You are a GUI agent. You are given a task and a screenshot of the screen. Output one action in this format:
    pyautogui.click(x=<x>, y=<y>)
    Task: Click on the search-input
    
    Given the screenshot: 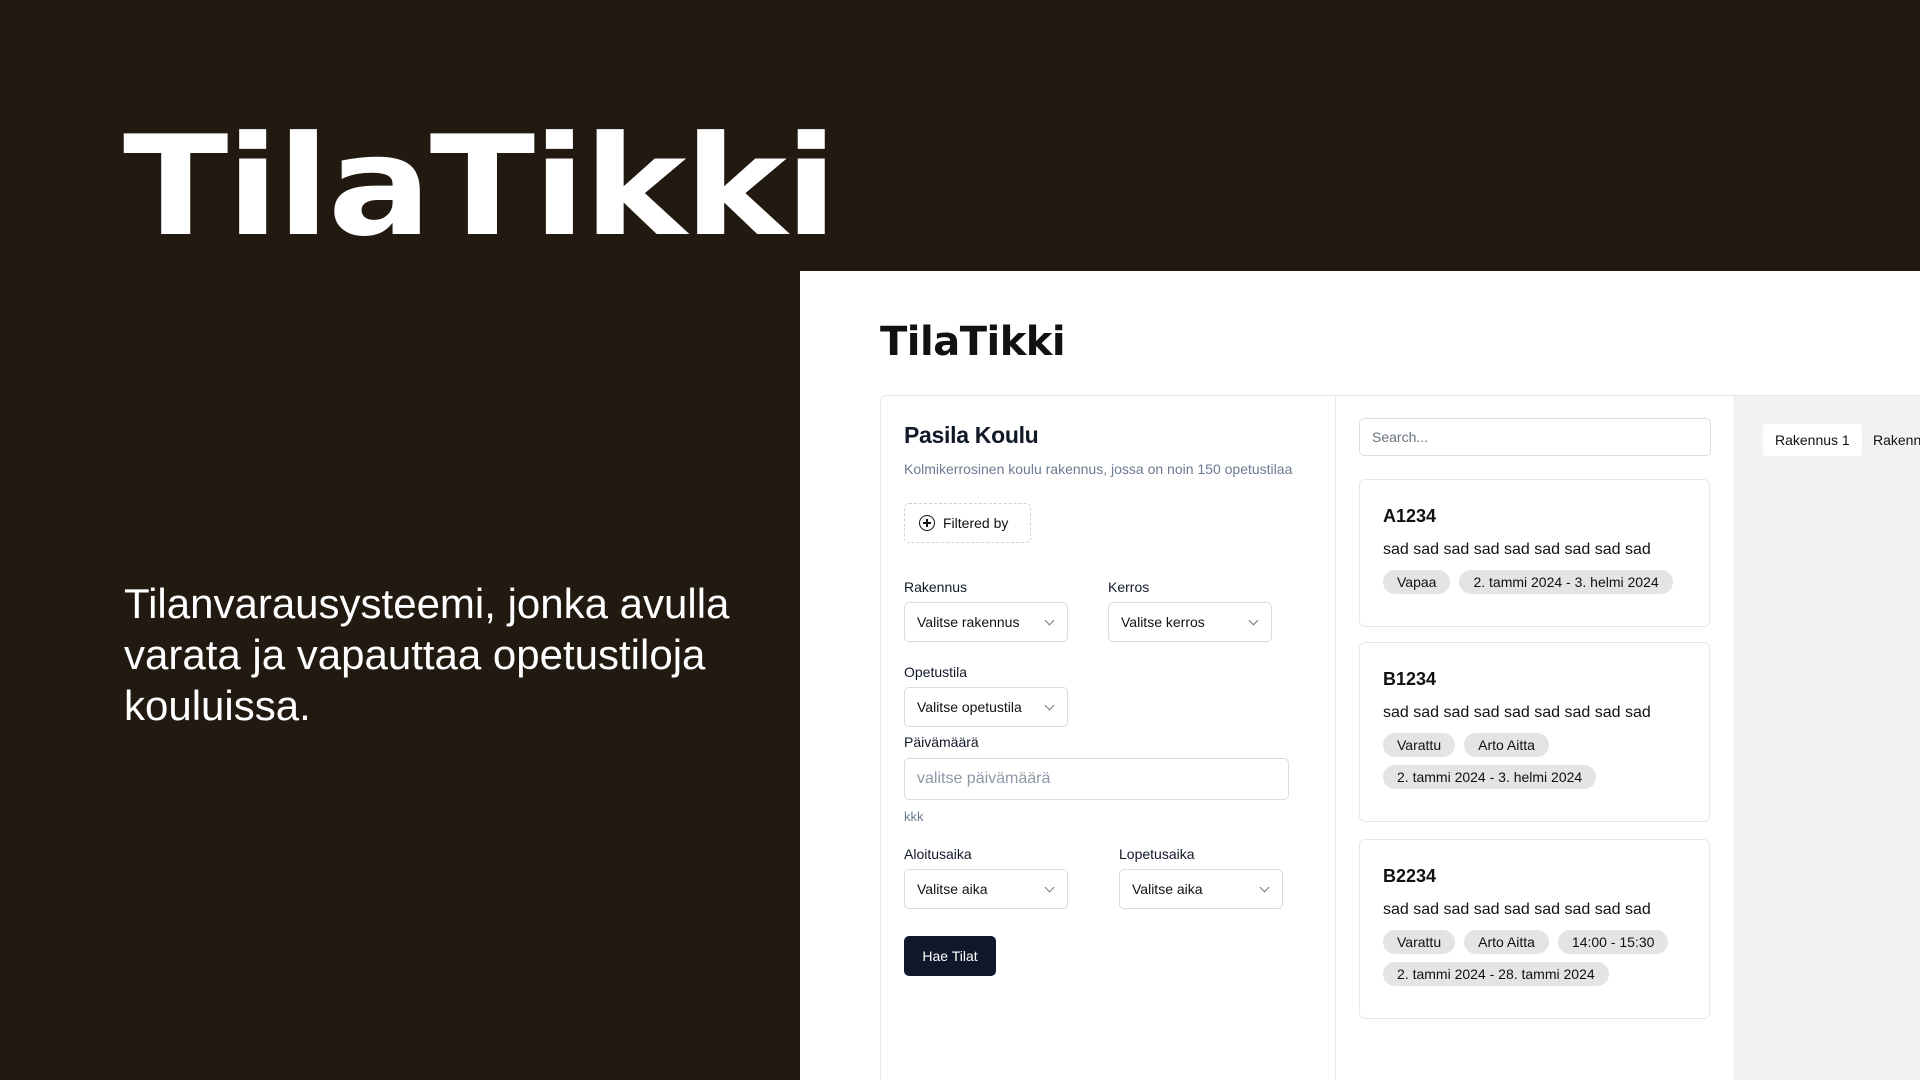 What is the action you would take?
    pyautogui.click(x=1535, y=437)
    